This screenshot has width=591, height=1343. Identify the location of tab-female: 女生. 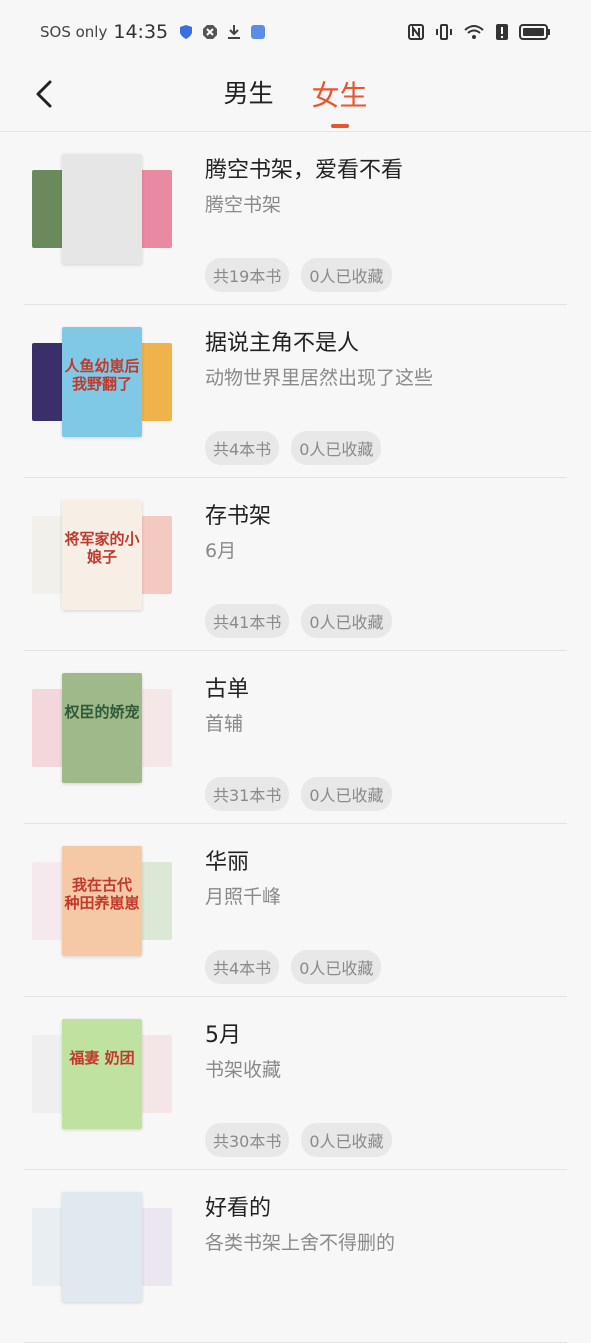
(340, 99).